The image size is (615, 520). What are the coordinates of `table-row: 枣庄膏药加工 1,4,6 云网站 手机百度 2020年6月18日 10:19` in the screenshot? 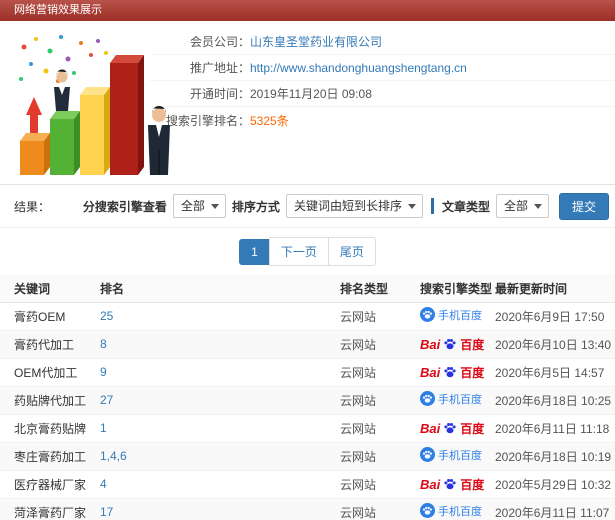 It's located at (307, 456).